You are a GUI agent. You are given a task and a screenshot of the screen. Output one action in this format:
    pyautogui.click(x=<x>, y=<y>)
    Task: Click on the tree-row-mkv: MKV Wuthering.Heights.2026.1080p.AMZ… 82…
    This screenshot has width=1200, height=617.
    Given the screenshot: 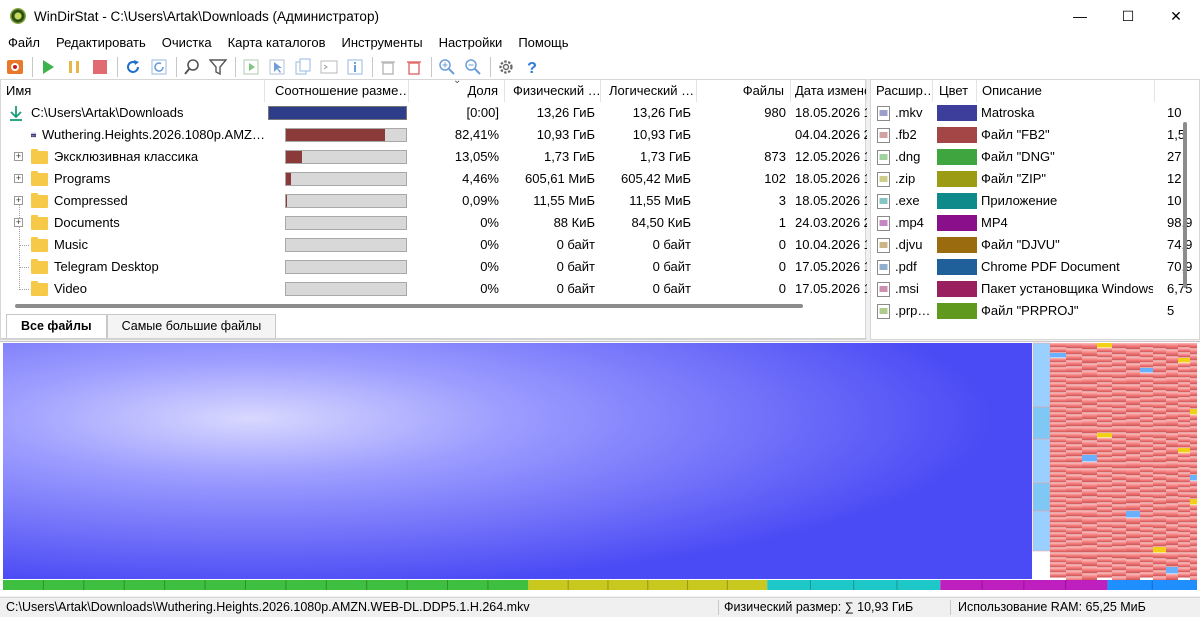 What is the action you would take?
    pyautogui.click(x=434, y=135)
    